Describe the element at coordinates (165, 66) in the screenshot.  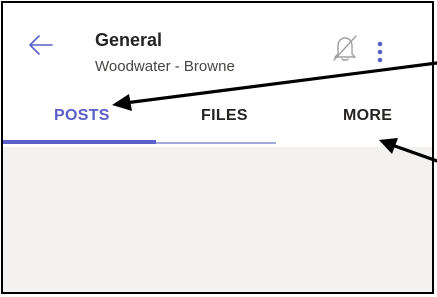
I see `team-name: Woodwater - Browne` at that location.